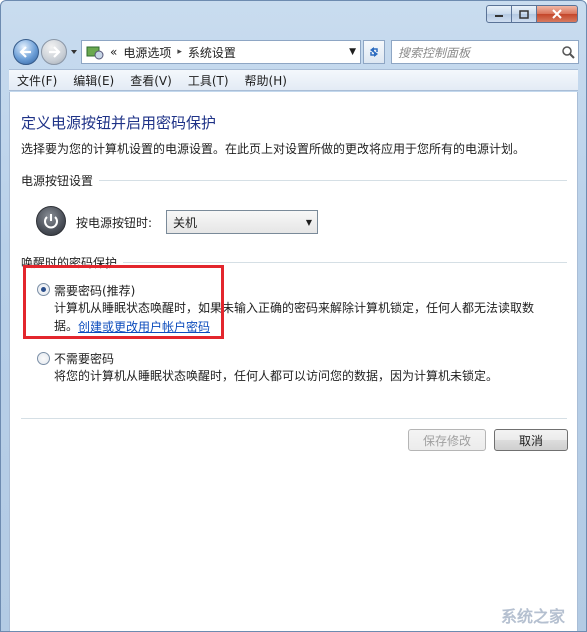 Image resolution: width=587 pixels, height=632 pixels. I want to click on close-icon, so click(557, 14).